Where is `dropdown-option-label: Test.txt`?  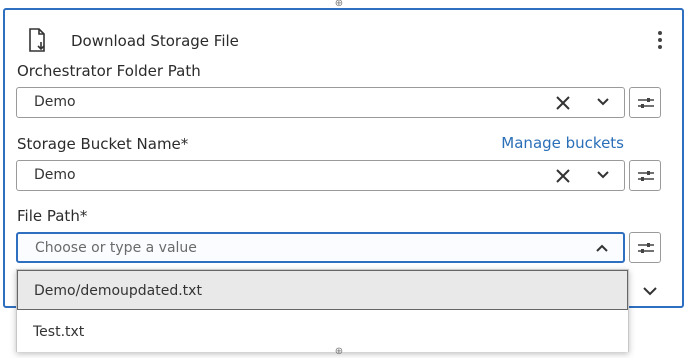
dropdown-option-label: Test.txt is located at coordinates (59, 332).